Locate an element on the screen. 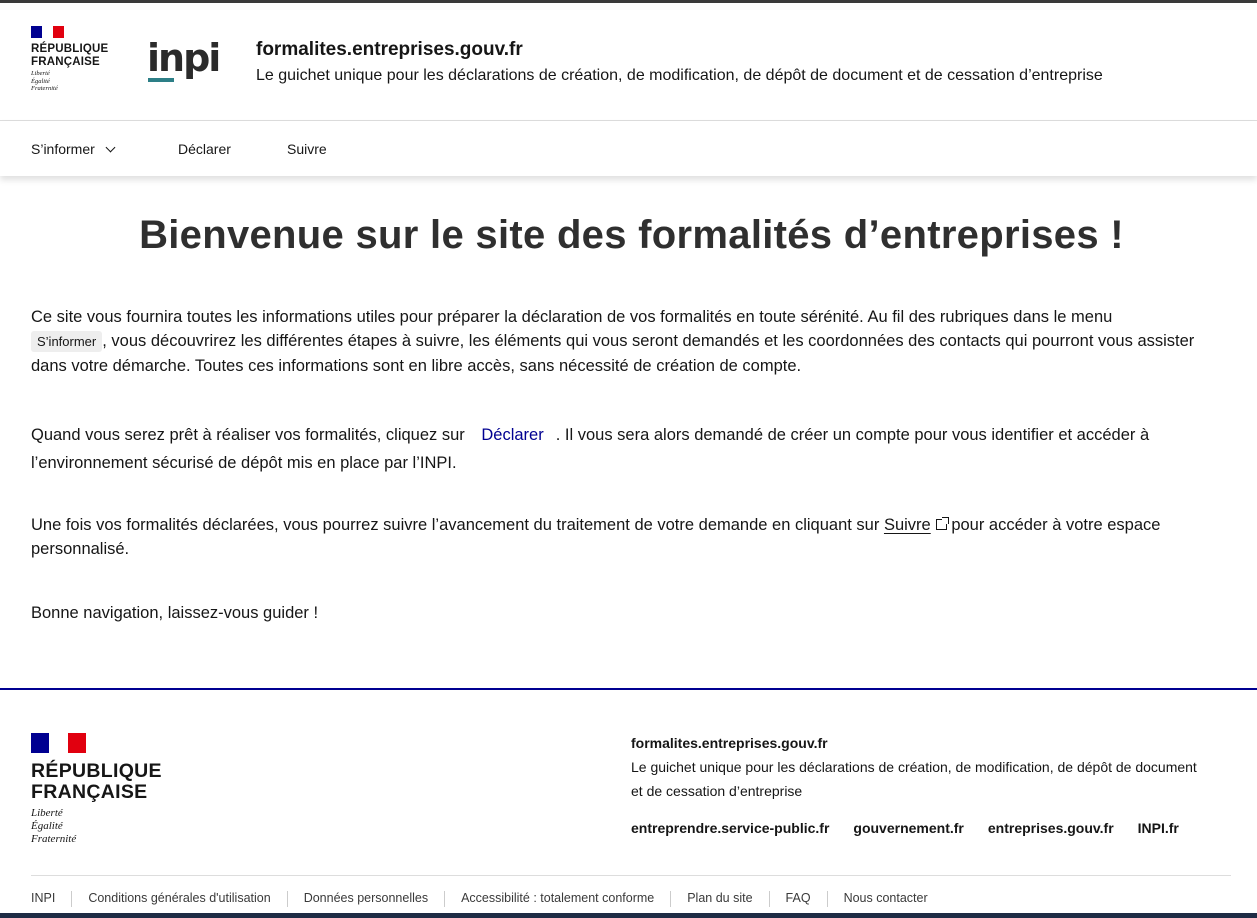  footer-top-border is located at coordinates (628, 689).